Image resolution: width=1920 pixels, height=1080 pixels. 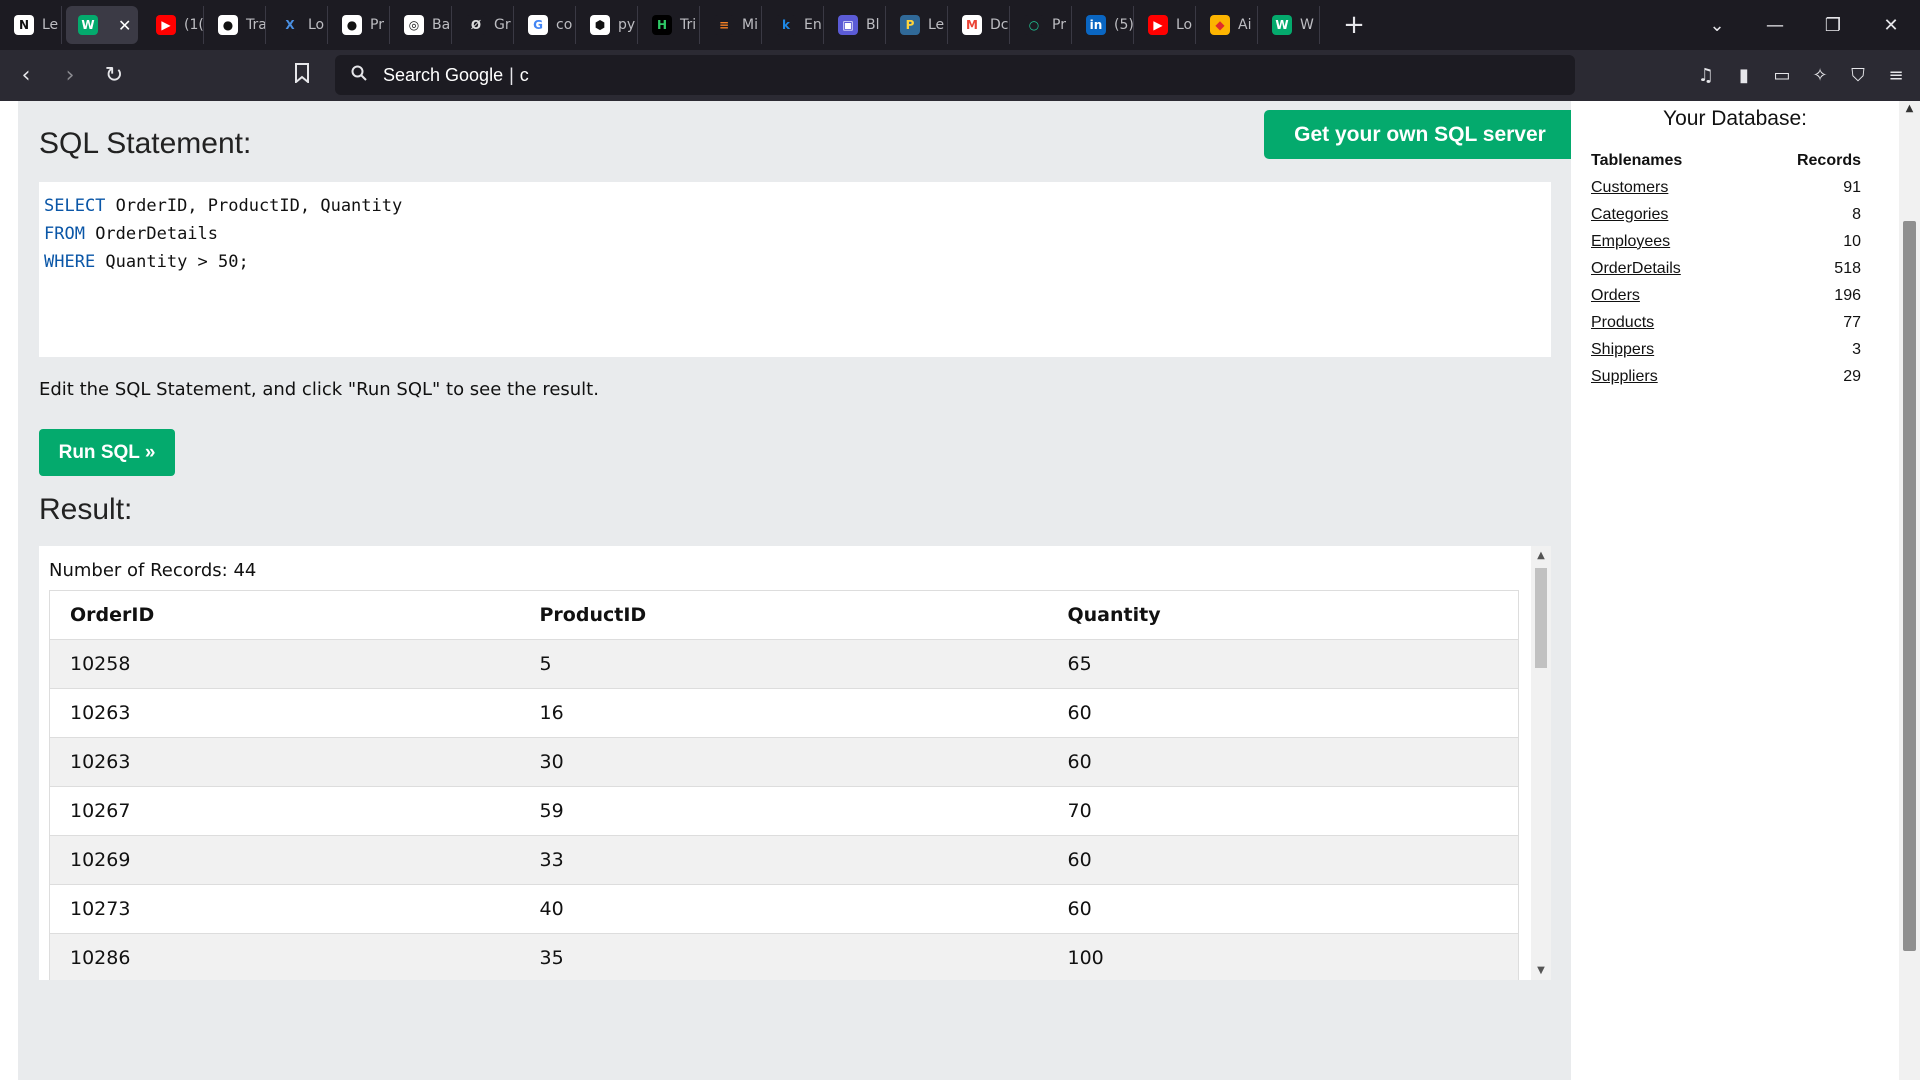 What do you see at coordinates (1629, 187) in the screenshot?
I see `table-link-customers: Customers` at bounding box center [1629, 187].